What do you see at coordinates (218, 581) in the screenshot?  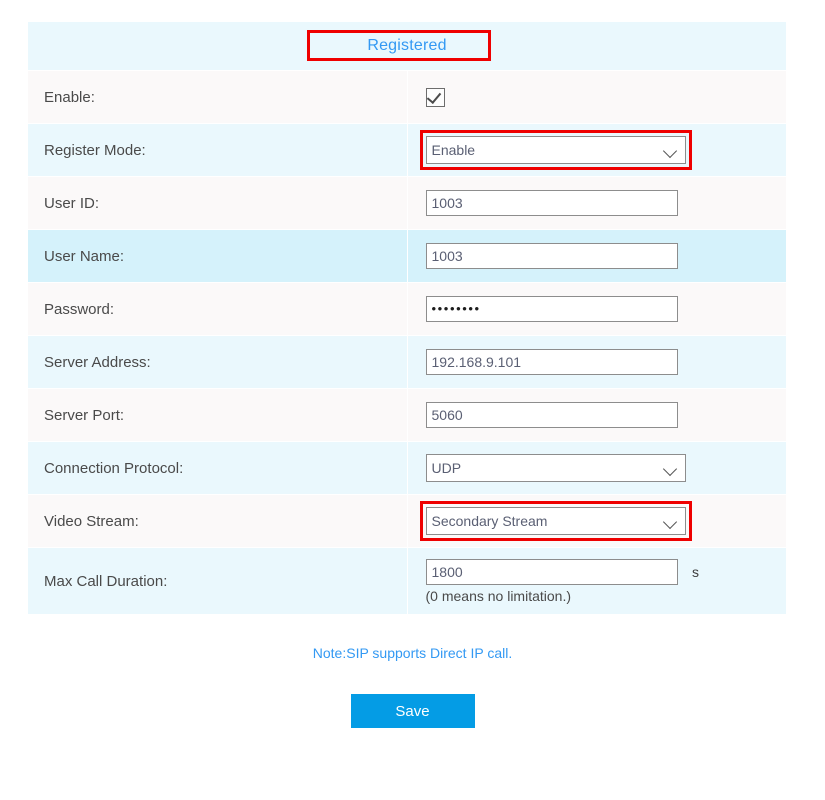 I see `label-max-call-duration: Max Call Duration:` at bounding box center [218, 581].